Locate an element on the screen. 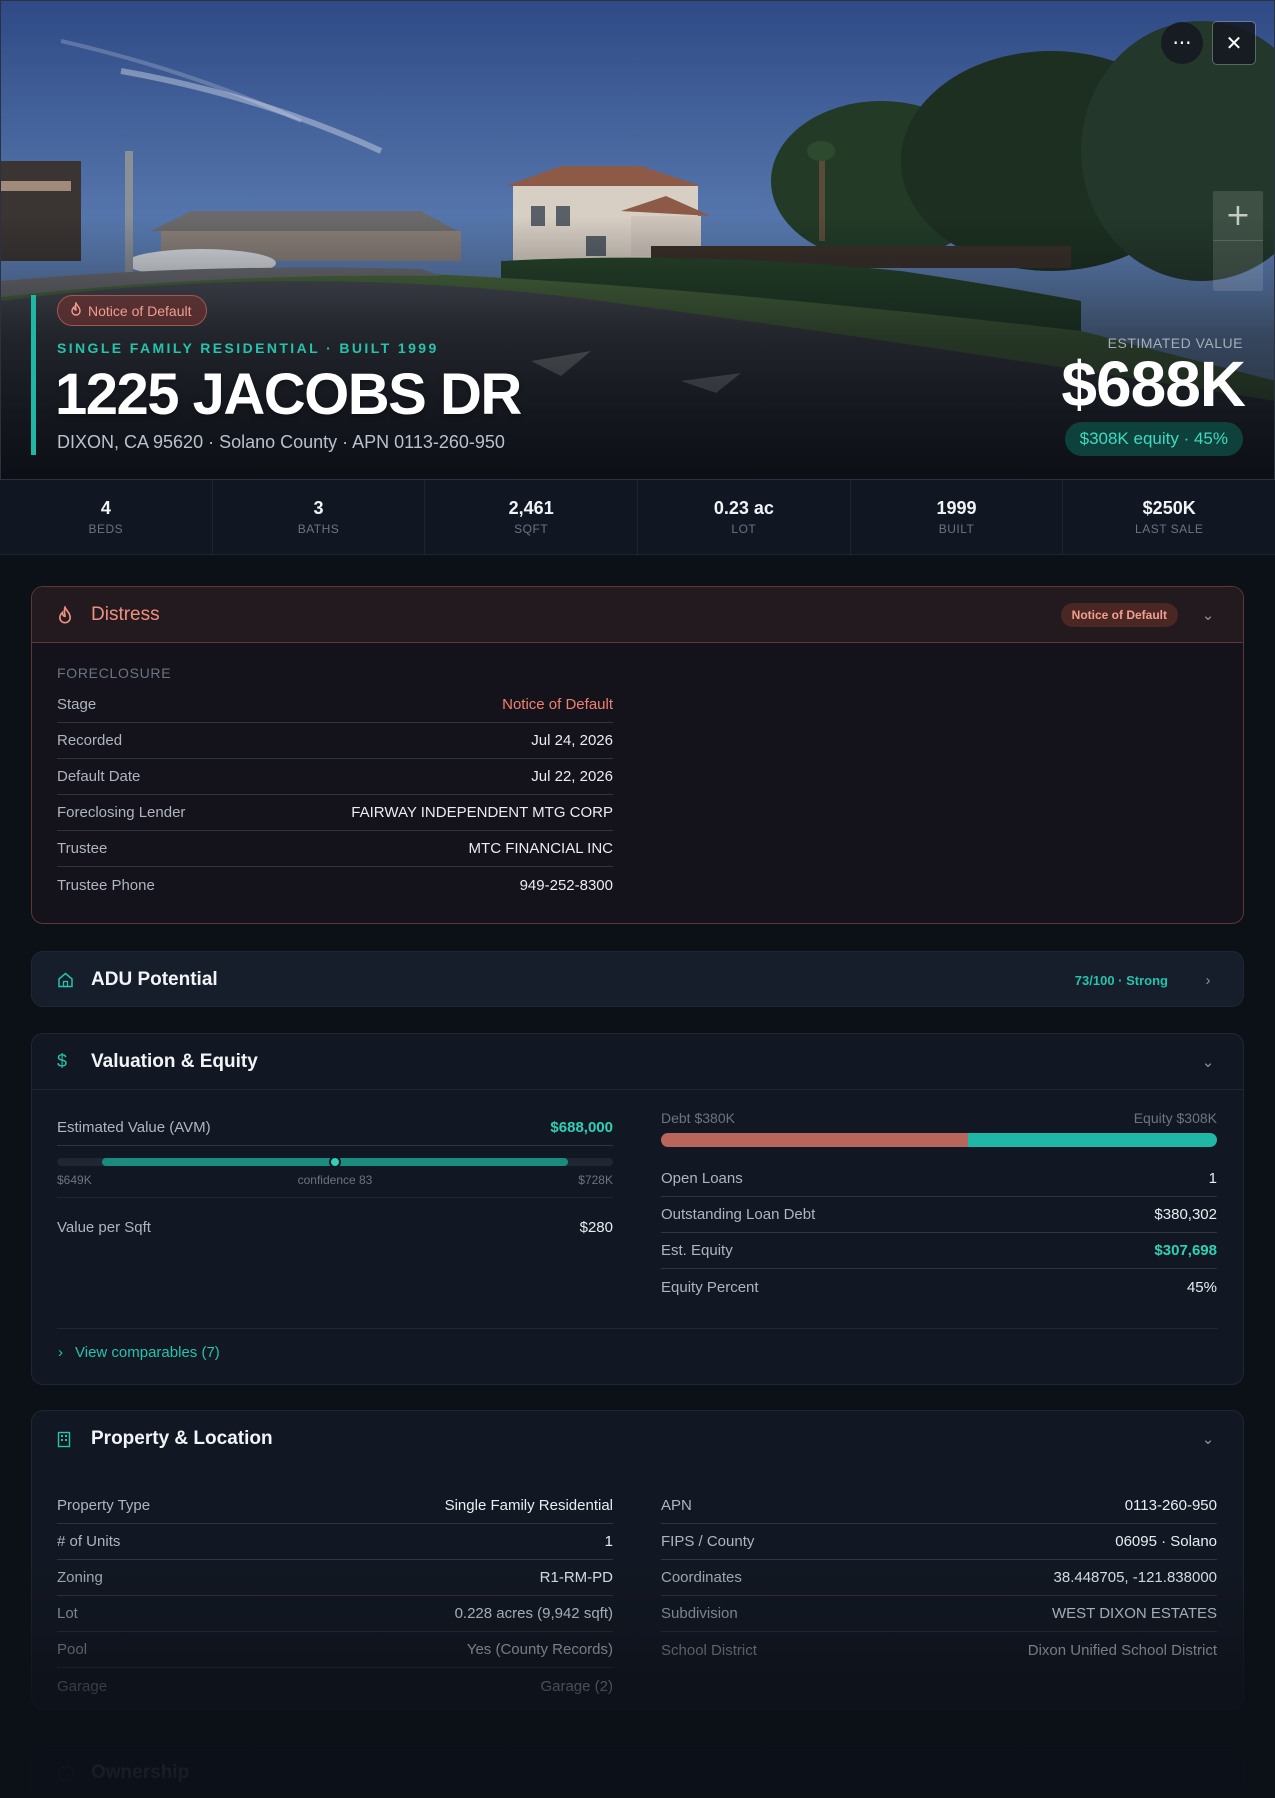  property-title: Property & Location is located at coordinates (182, 1438).